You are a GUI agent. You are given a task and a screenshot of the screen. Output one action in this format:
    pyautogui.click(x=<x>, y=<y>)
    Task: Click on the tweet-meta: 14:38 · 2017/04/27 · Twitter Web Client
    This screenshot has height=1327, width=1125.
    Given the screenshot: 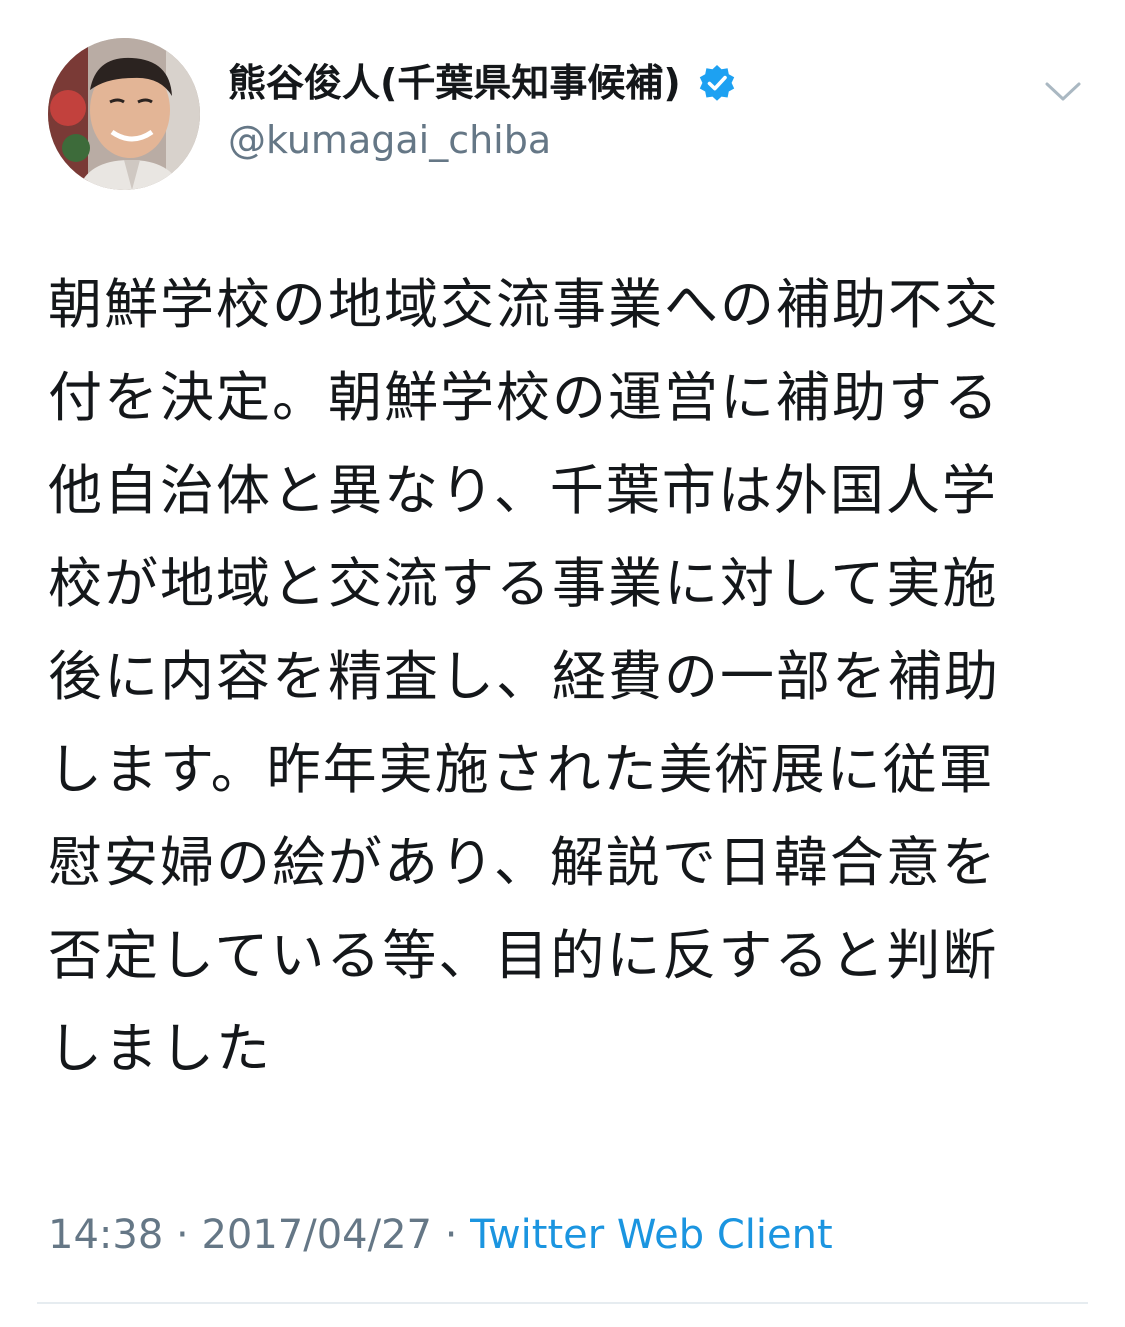 What is the action you would take?
    pyautogui.click(x=440, y=1235)
    